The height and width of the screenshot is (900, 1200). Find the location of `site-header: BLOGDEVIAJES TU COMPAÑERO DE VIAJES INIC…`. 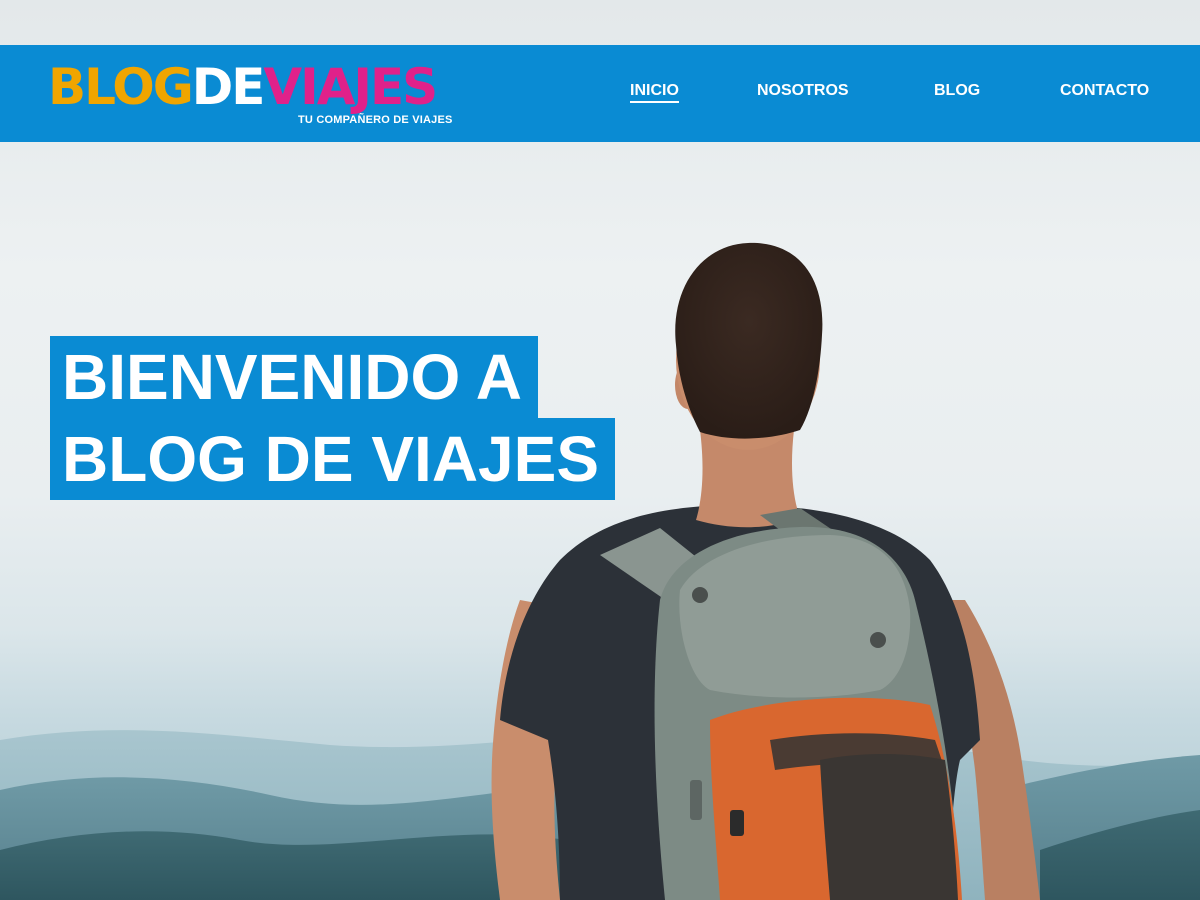

site-header: BLOGDEVIAJES TU COMPAÑERO DE VIAJES INIC… is located at coordinates (600, 93).